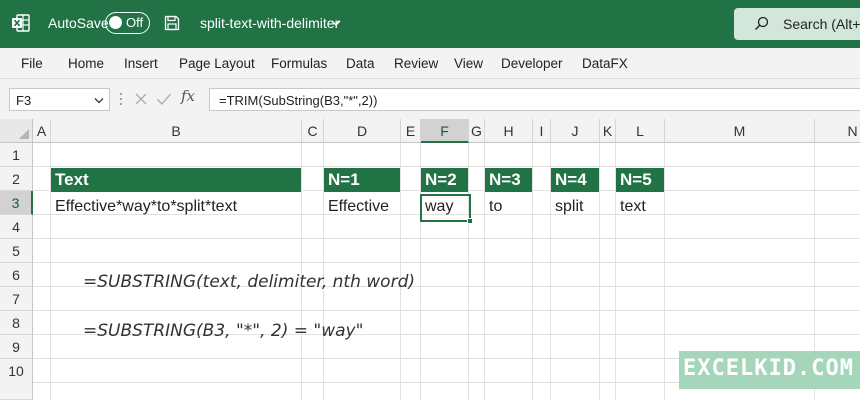  I want to click on insert-function-icon: fx, so click(188, 96).